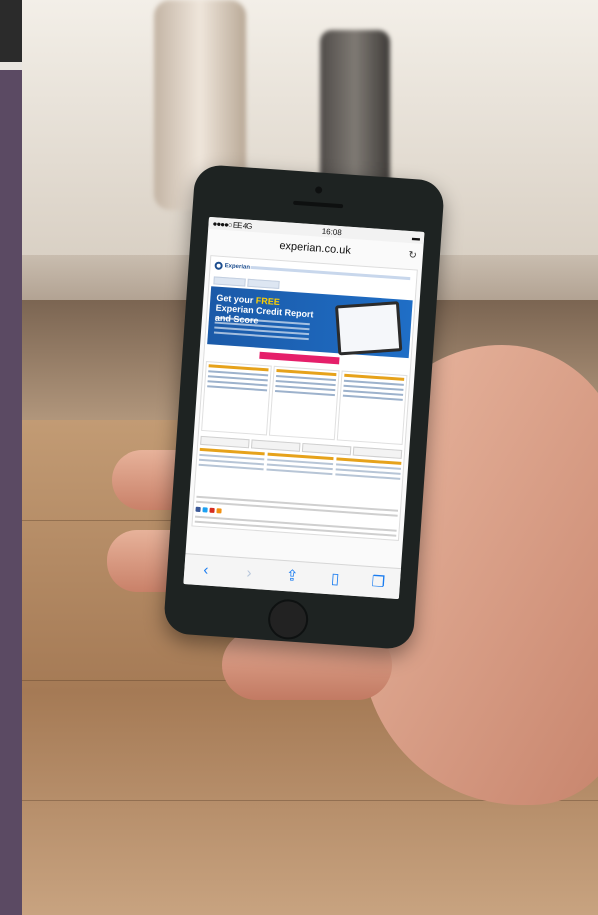 This screenshot has height=915, width=598. I want to click on facebook-icon, so click(198, 509).